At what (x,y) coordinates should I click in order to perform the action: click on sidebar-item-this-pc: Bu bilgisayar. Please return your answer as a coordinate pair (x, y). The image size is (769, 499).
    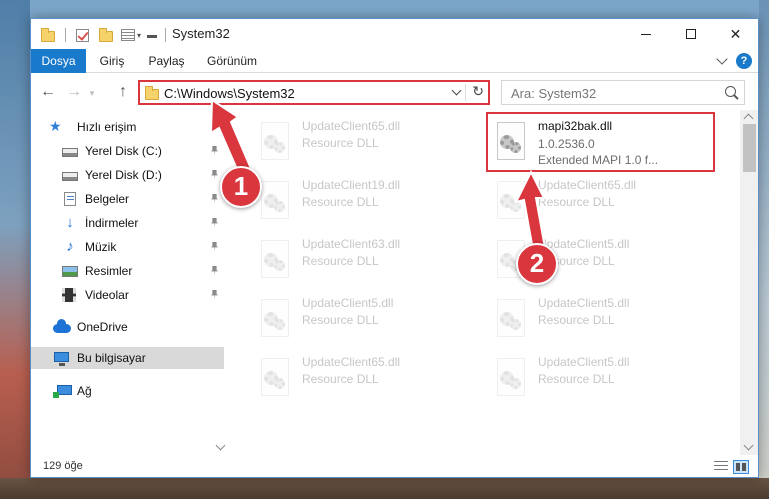
    Looking at the image, I should click on (127, 358).